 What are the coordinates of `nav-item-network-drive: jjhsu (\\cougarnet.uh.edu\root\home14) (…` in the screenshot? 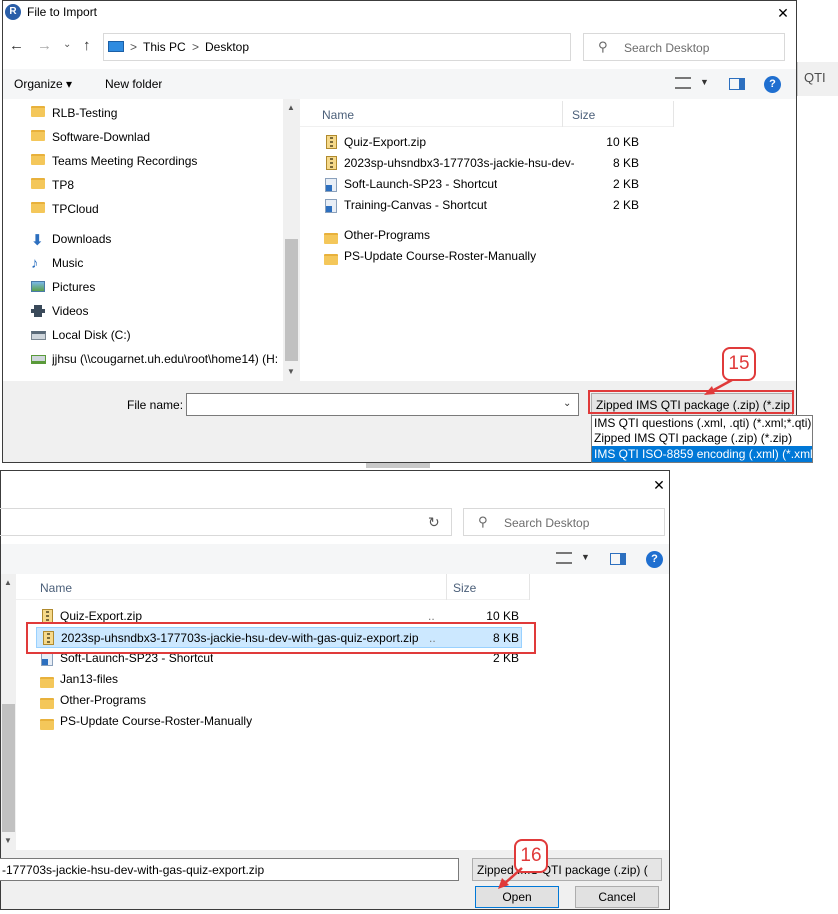 It's located at (162, 359).